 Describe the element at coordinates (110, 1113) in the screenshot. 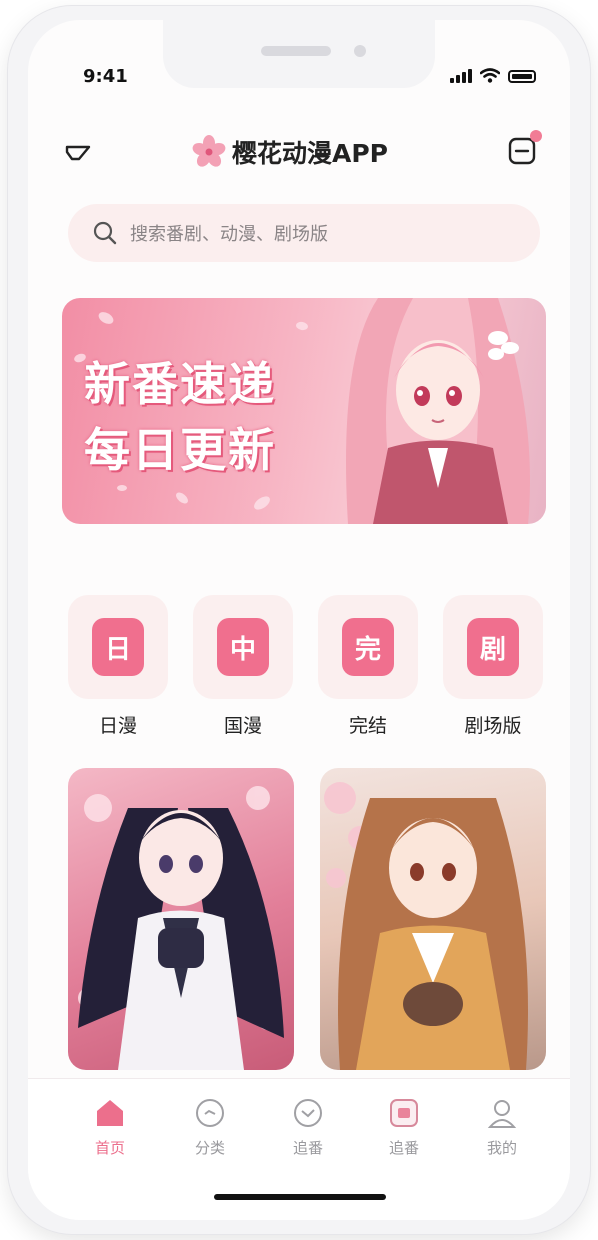

I see `home-icon` at that location.